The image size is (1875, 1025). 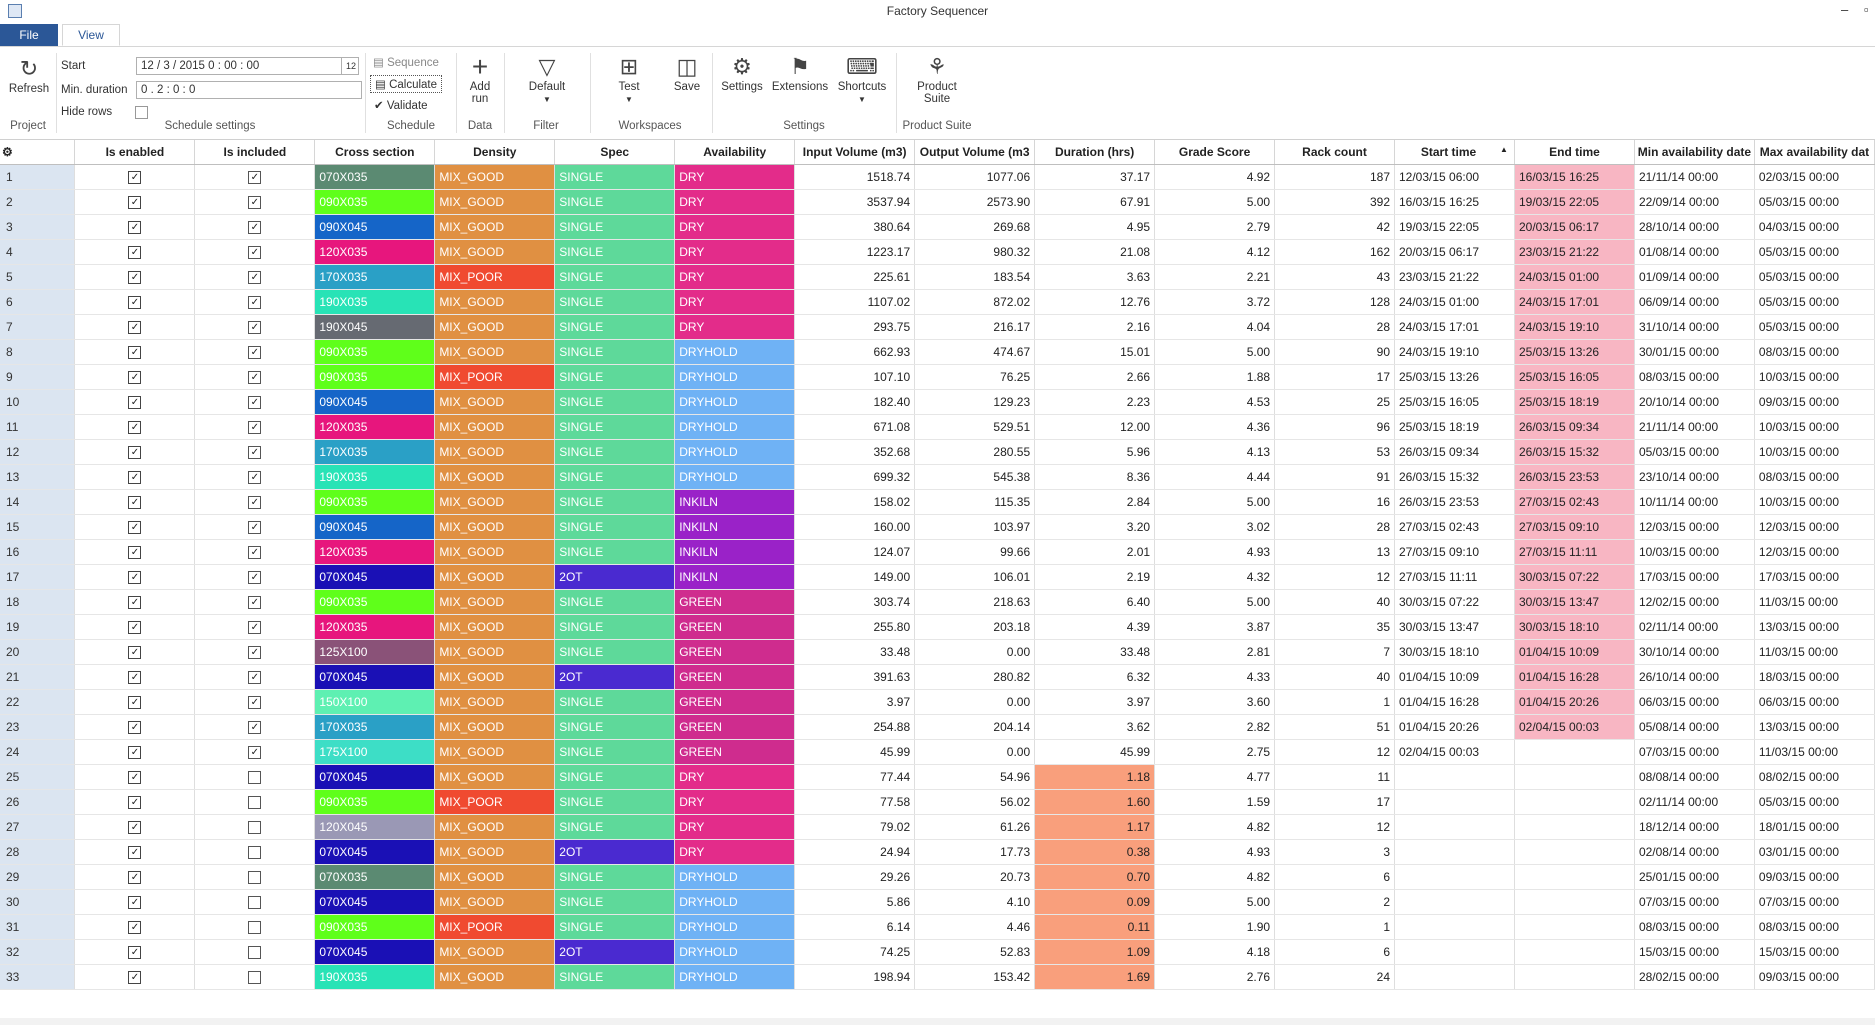 What do you see at coordinates (1095, 902) in the screenshot?
I see `duration-cell: 0.09` at bounding box center [1095, 902].